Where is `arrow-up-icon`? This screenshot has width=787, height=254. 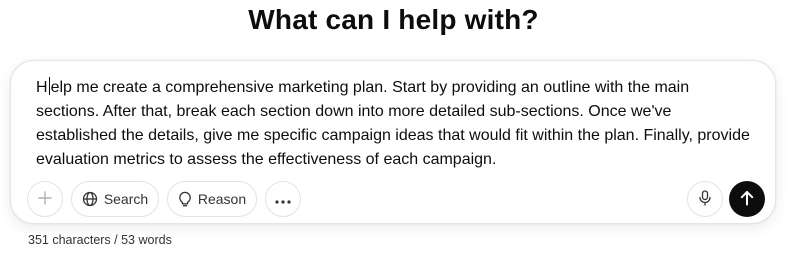 arrow-up-icon is located at coordinates (747, 199).